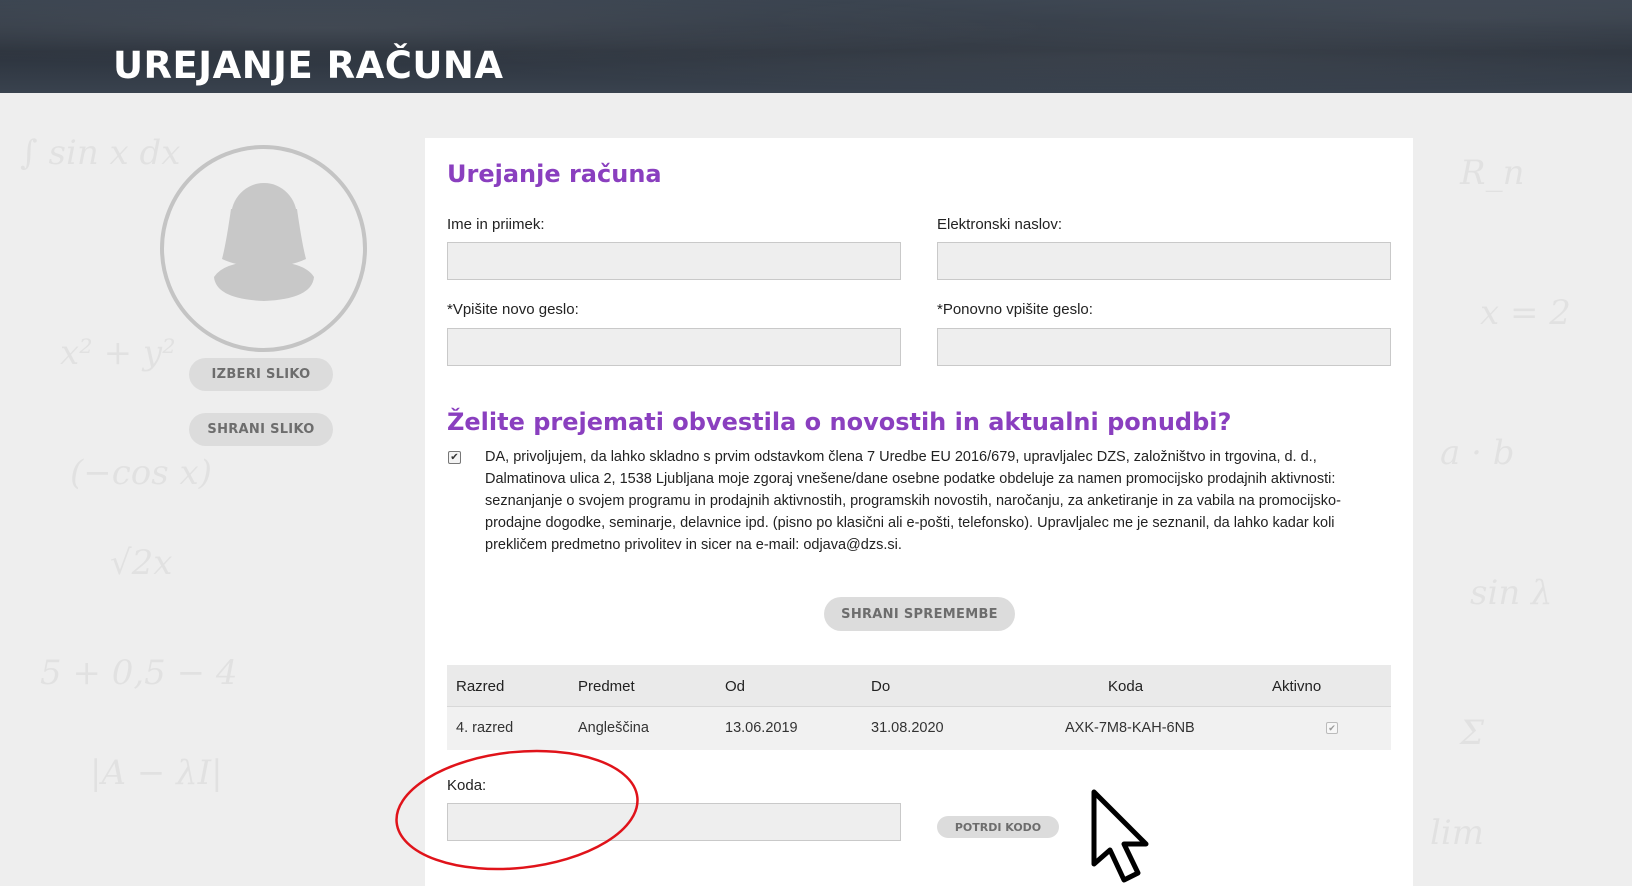 The height and width of the screenshot is (886, 1632). What do you see at coordinates (1015, 309) in the screenshot?
I see `repeat-password-label: *Ponovno vpišite geslo:` at bounding box center [1015, 309].